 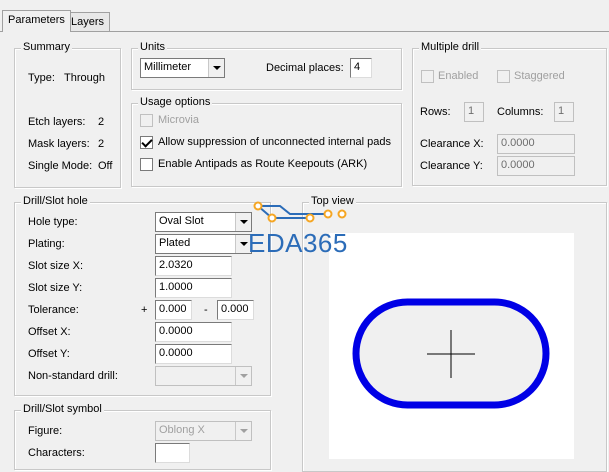 I want to click on plating-select: Plated, so click(x=203, y=244).